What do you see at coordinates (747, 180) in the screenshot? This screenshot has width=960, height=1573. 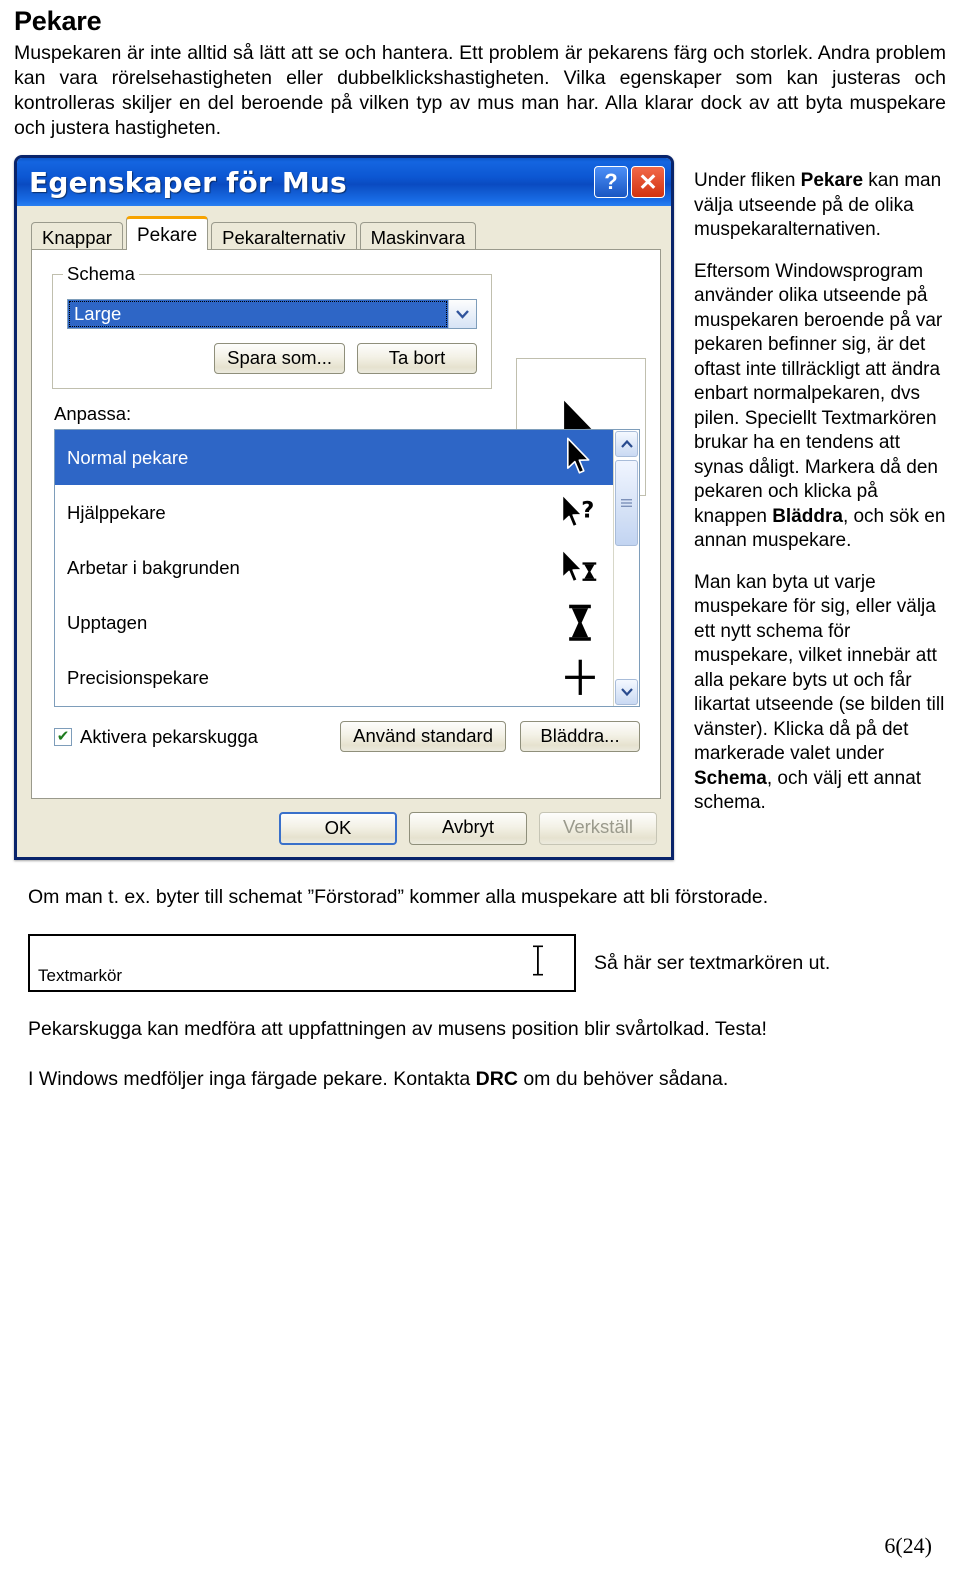 I see `sidebar-p1-a: Under fliken` at bounding box center [747, 180].